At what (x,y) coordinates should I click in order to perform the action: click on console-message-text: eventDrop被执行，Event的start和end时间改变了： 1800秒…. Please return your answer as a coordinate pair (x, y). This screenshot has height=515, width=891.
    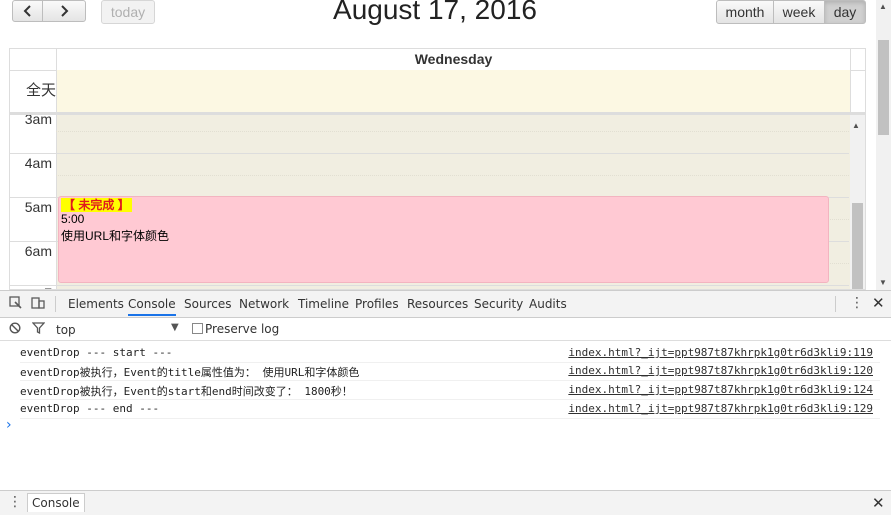
    Looking at the image, I should click on (186, 391).